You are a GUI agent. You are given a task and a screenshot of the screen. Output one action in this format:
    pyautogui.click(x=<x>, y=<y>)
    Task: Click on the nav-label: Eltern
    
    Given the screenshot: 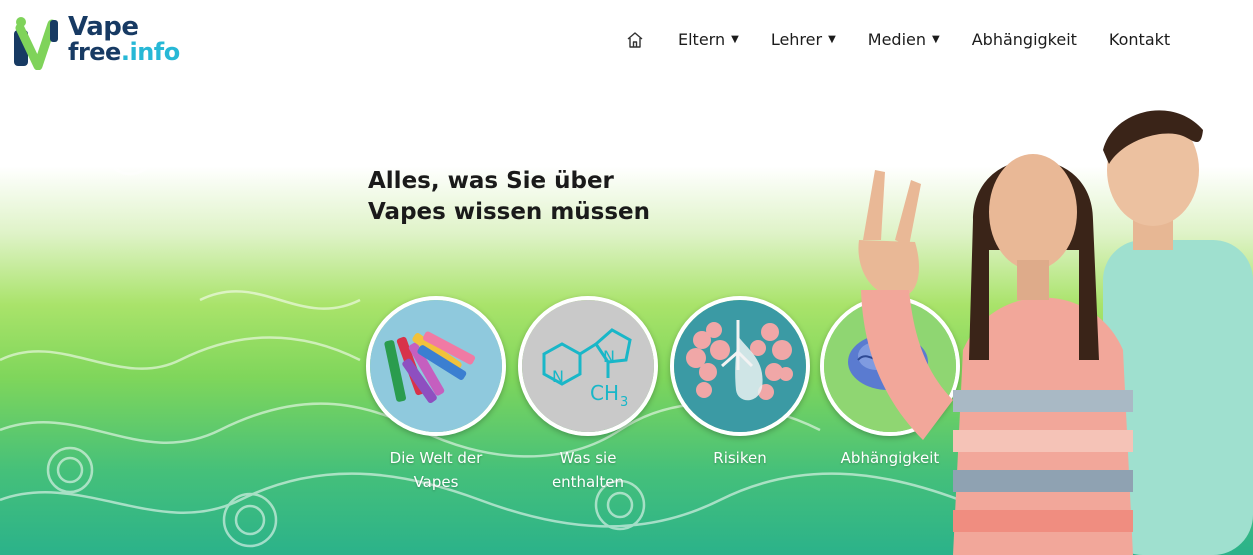 What is the action you would take?
    pyautogui.click(x=702, y=39)
    